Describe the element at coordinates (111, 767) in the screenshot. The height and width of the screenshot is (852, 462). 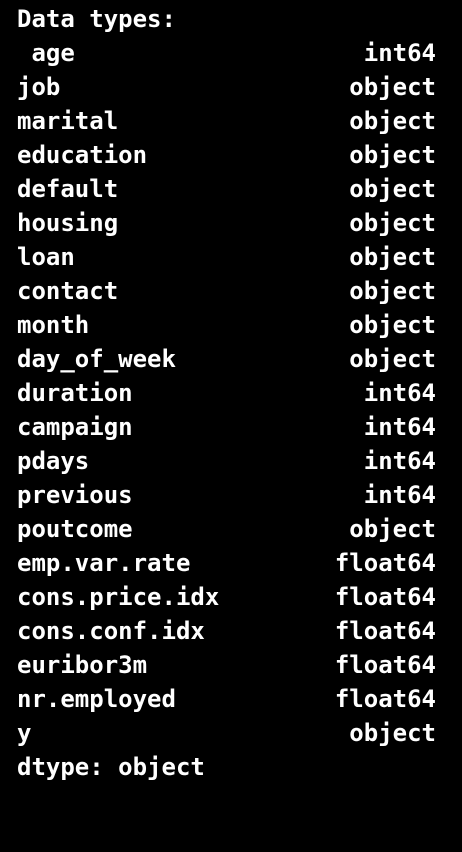
I see `output-footer: dtype: object` at that location.